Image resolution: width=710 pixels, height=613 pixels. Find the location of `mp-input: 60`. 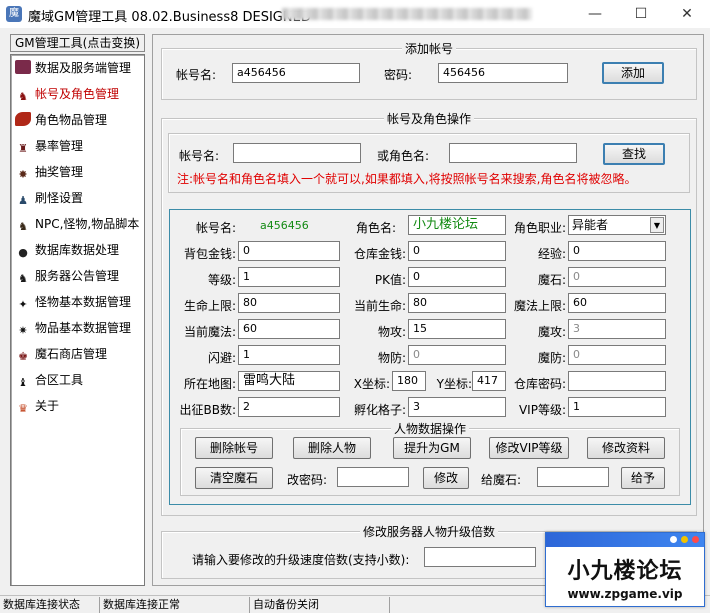

mp-input: 60 is located at coordinates (289, 329).